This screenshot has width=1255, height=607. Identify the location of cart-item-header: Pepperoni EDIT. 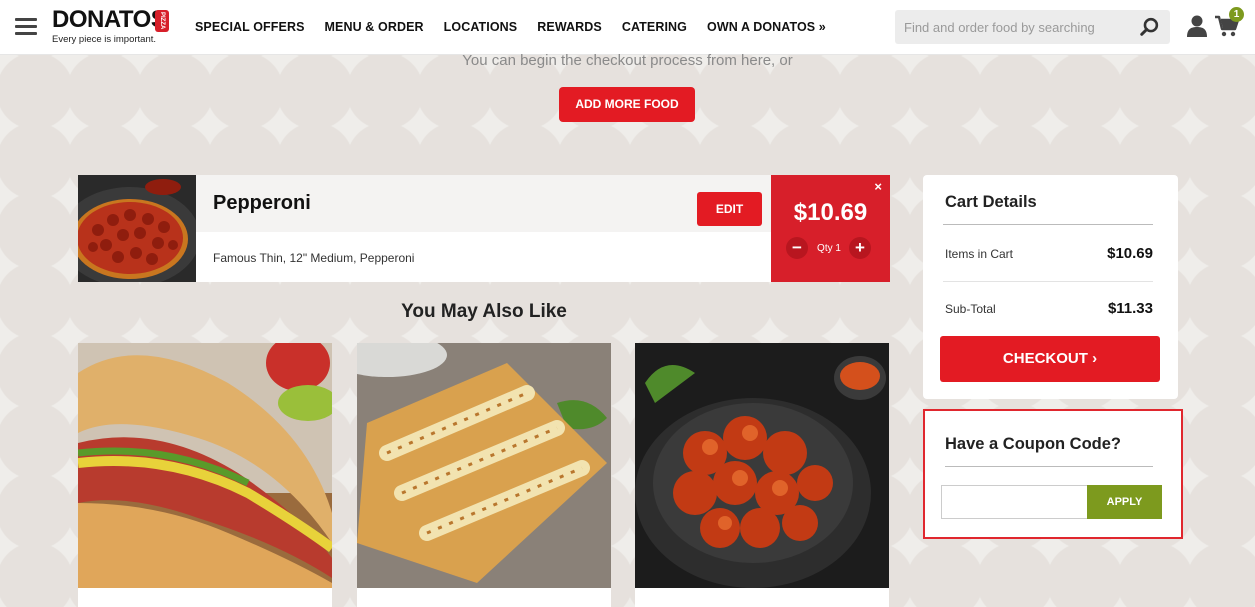
(483, 203).